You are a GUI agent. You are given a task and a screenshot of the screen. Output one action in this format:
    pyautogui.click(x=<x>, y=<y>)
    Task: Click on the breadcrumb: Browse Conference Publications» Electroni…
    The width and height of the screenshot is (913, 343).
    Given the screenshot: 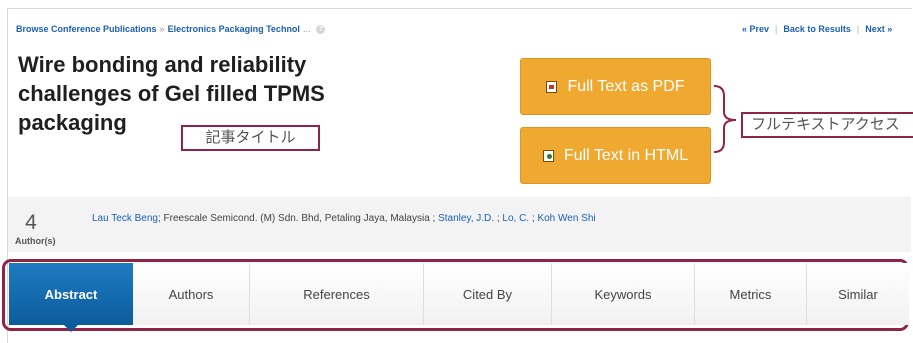 What is the action you would take?
    pyautogui.click(x=171, y=29)
    